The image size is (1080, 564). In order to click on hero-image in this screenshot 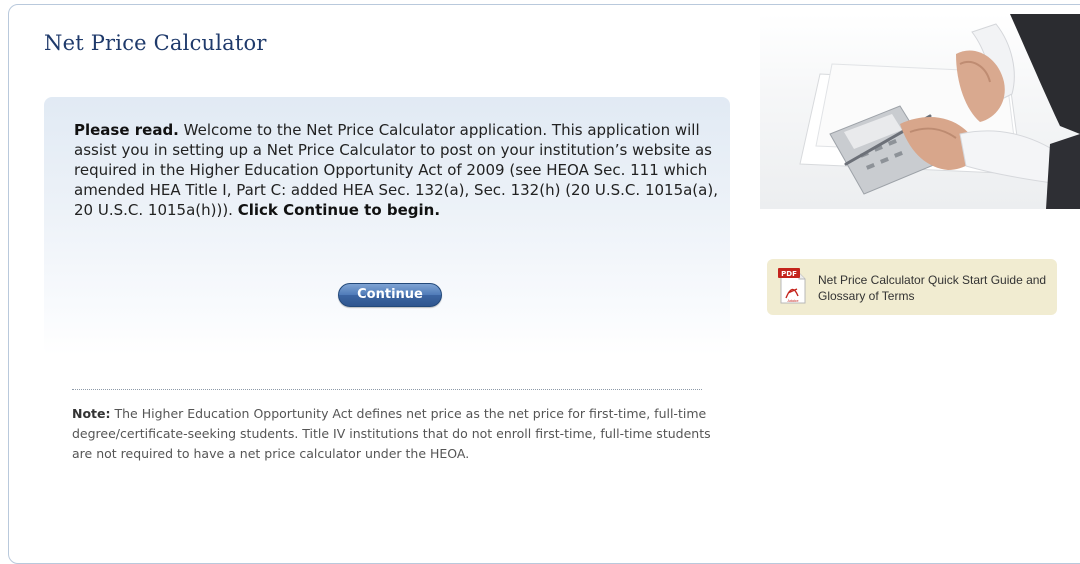, I will do `click(920, 111)`.